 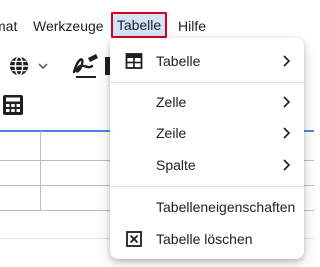 I want to click on table-icon, so click(x=134, y=61).